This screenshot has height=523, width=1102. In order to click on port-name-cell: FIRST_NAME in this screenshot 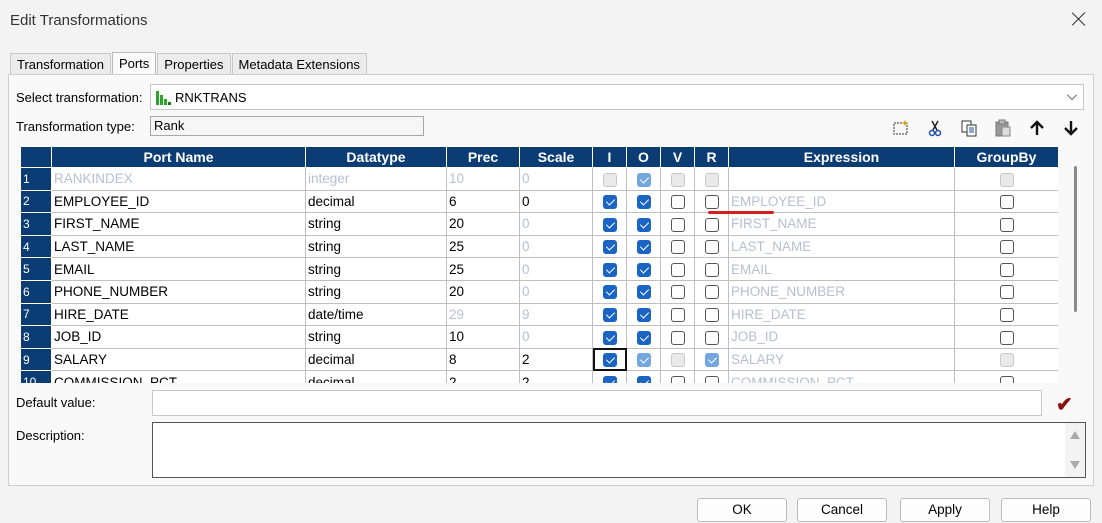, I will do `click(178, 224)`.